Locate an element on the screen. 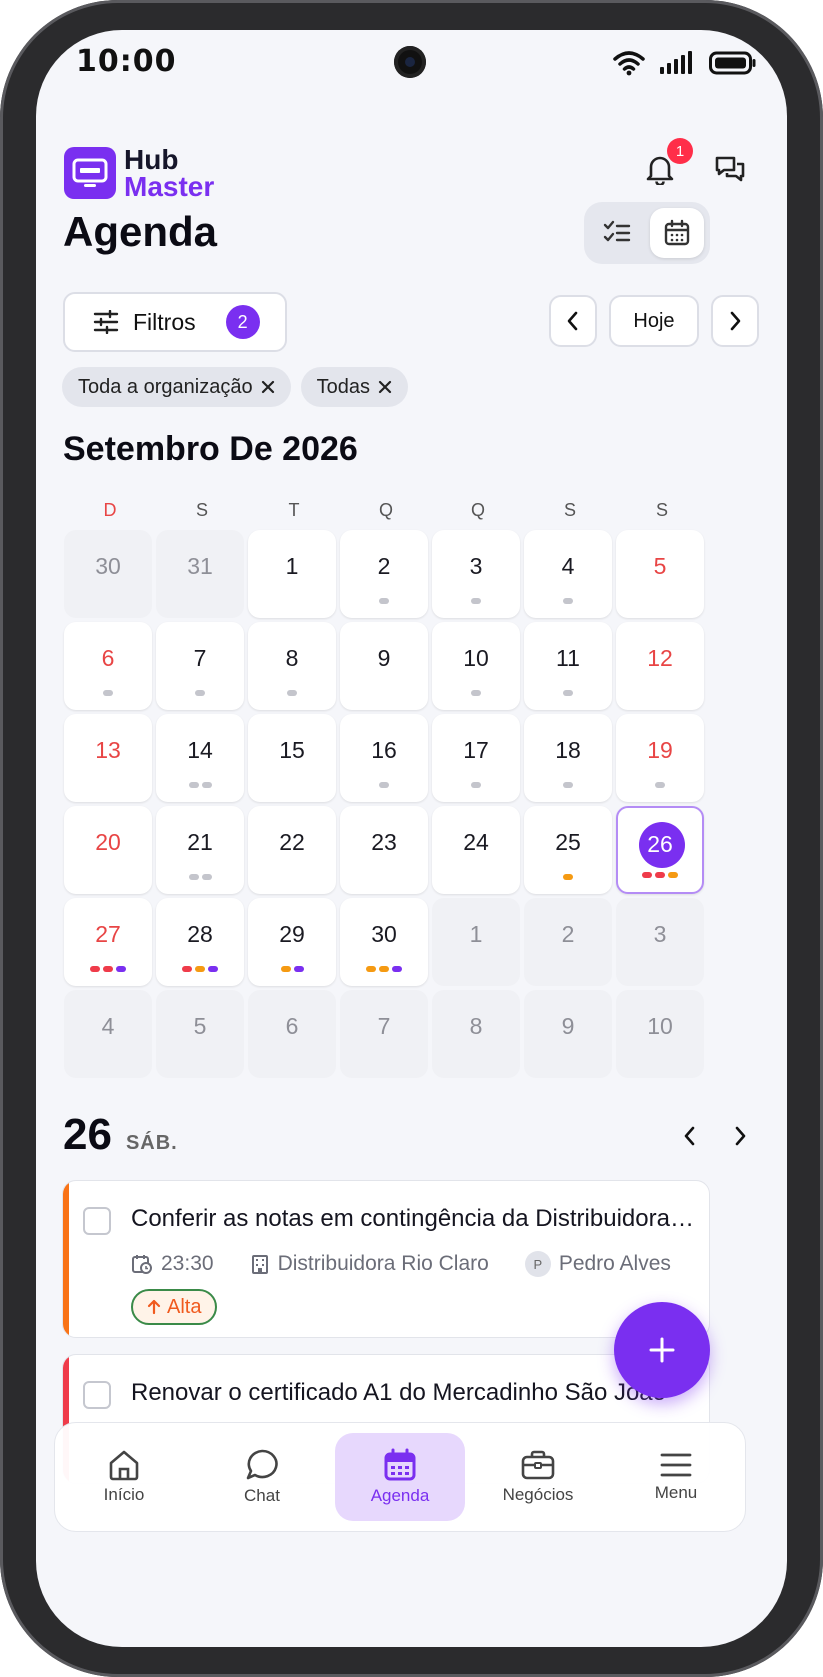  home-icon is located at coordinates (124, 1465).